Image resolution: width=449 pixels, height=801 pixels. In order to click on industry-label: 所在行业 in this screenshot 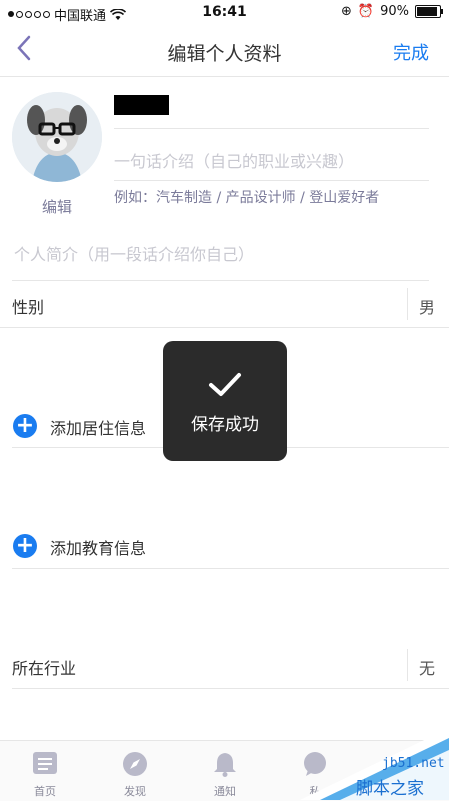, I will do `click(44, 668)`.